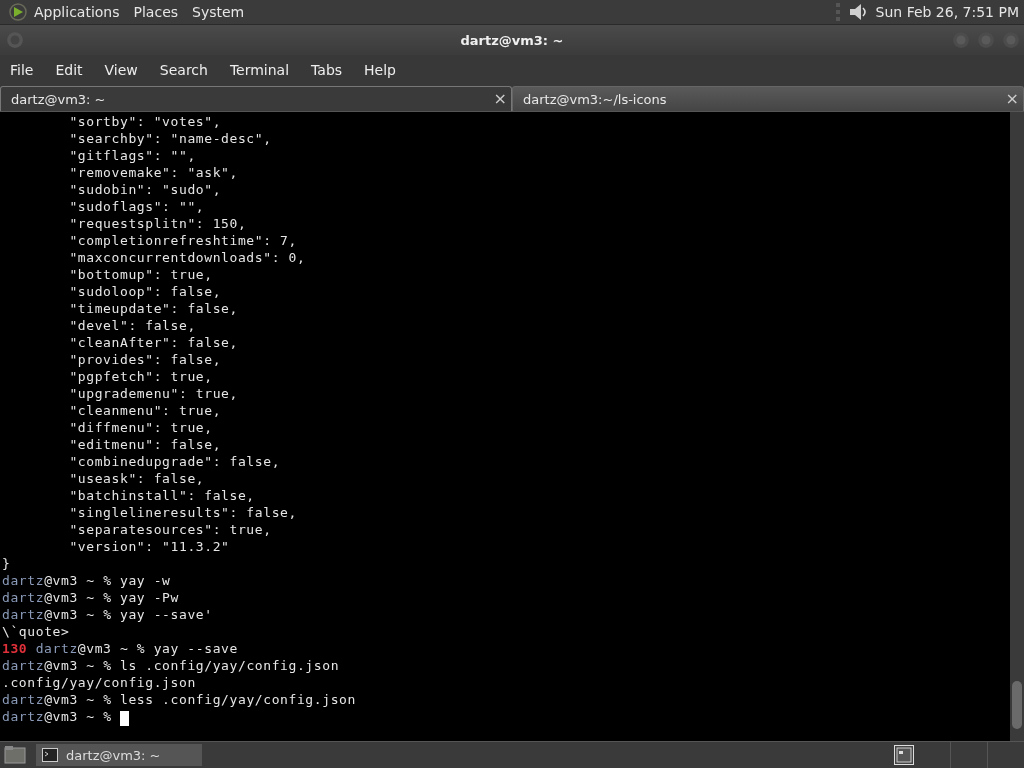 Image resolution: width=1024 pixels, height=768 pixels. What do you see at coordinates (145, 189) in the screenshot?
I see `terminal-line: "sudobin": "sudo",` at bounding box center [145, 189].